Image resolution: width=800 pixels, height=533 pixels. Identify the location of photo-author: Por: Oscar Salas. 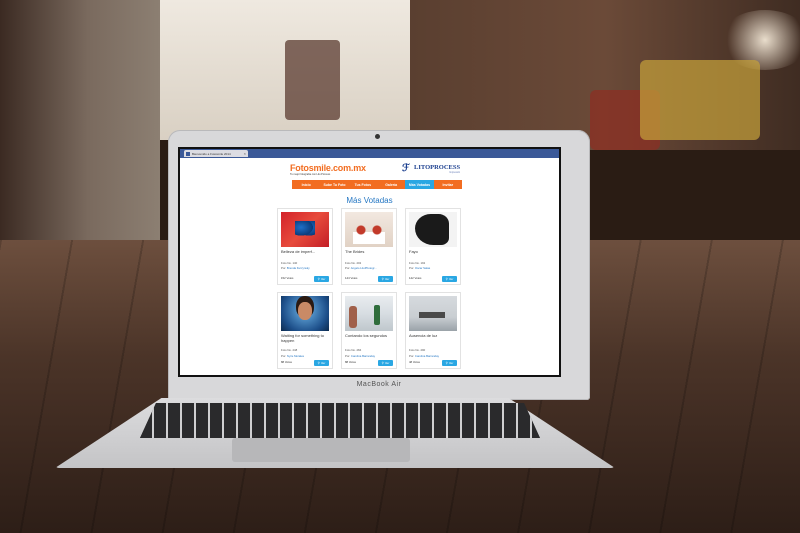
(419, 268).